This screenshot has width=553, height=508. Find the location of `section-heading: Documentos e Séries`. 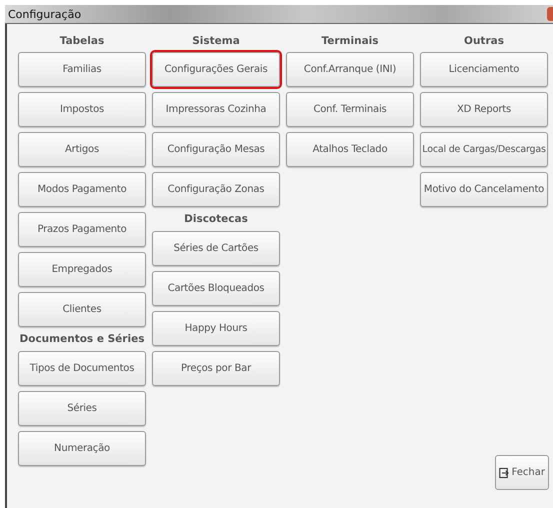

section-heading: Documentos e Séries is located at coordinates (82, 339).